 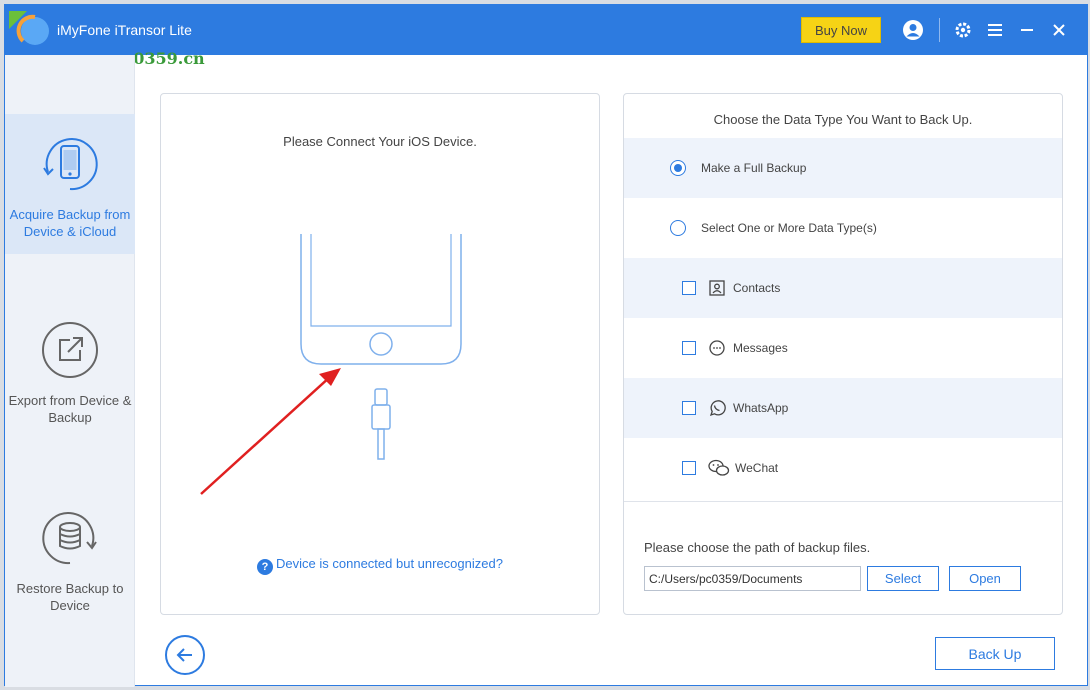 I want to click on sidebar-item-acquire-backup: Acquire Backup from Device & iCloud, so click(x=70, y=184).